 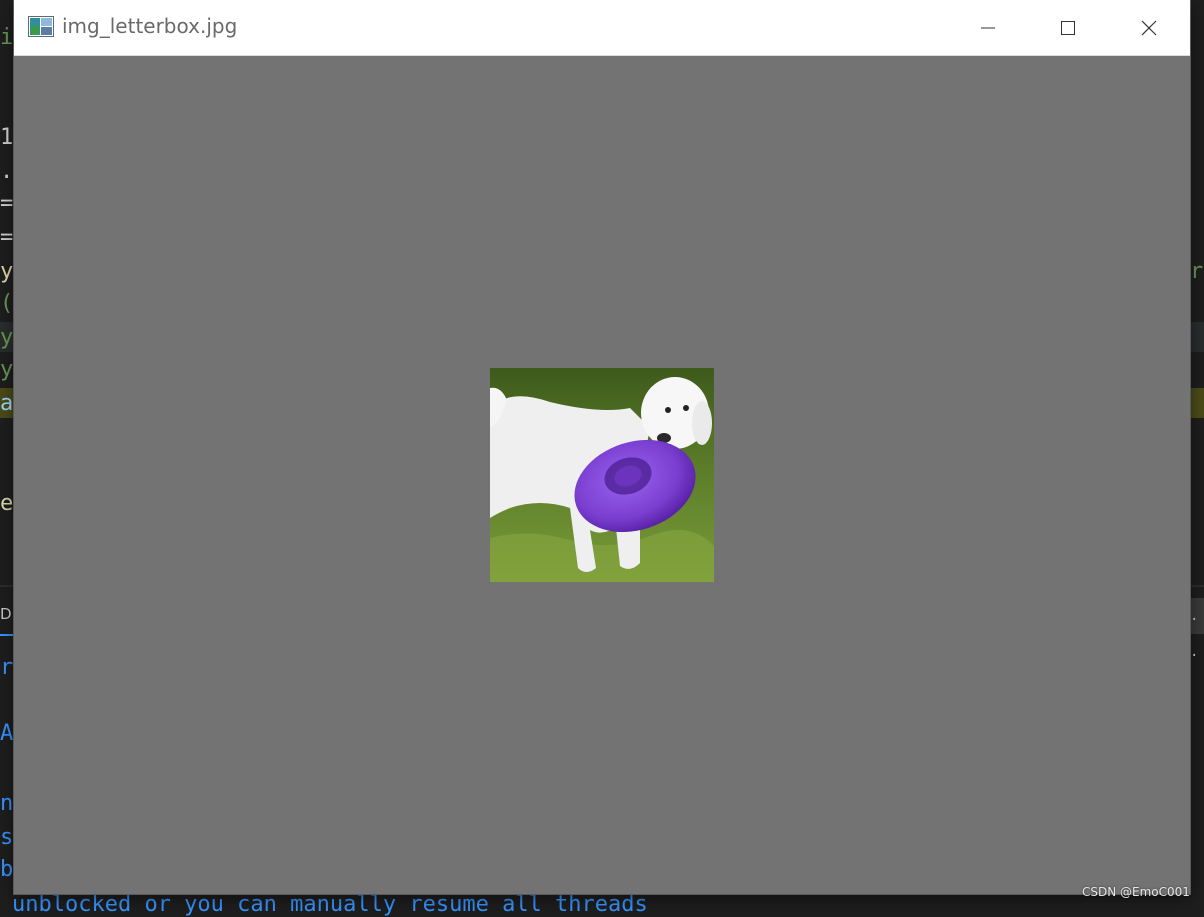 I want to click on image-app-icon, so click(x=41, y=26).